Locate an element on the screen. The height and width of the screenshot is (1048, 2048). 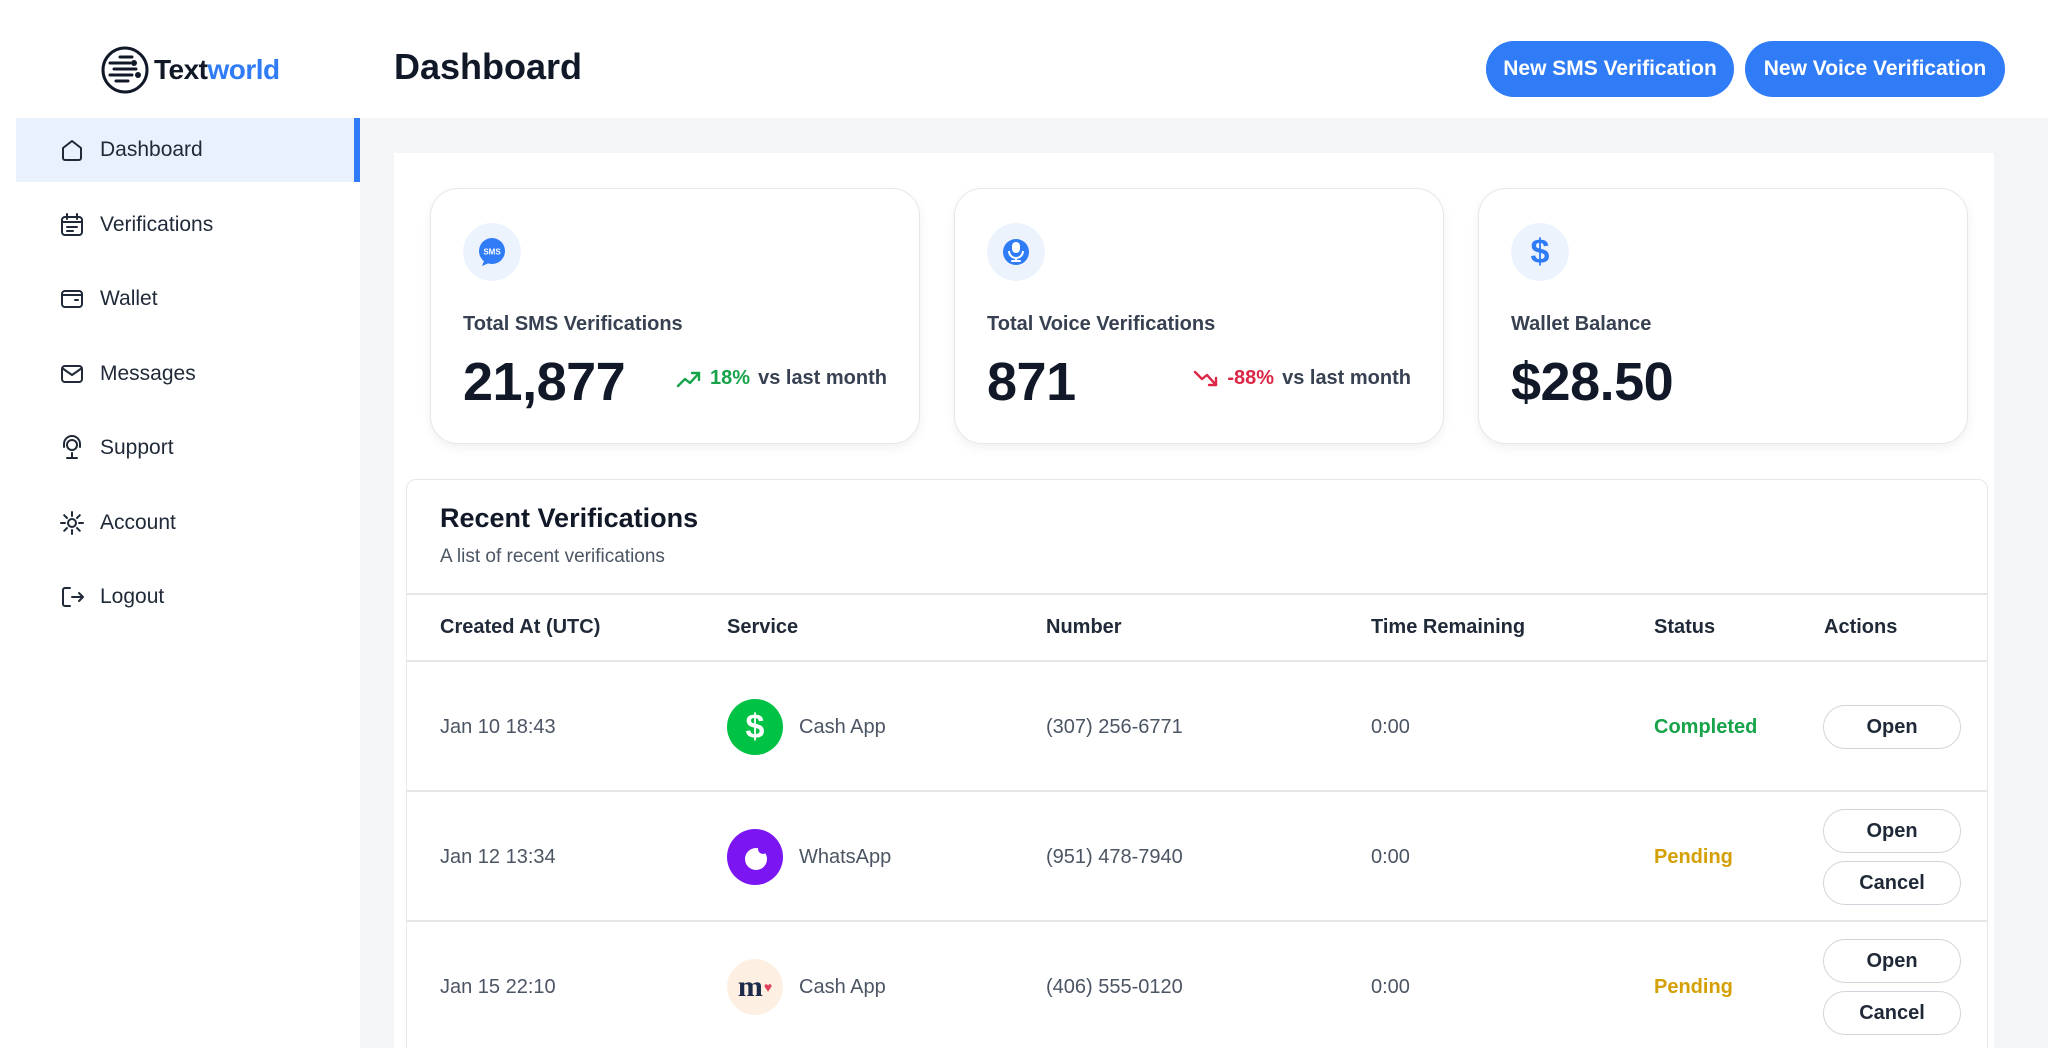
cashapp-logo-glyph: $ is located at coordinates (755, 726).